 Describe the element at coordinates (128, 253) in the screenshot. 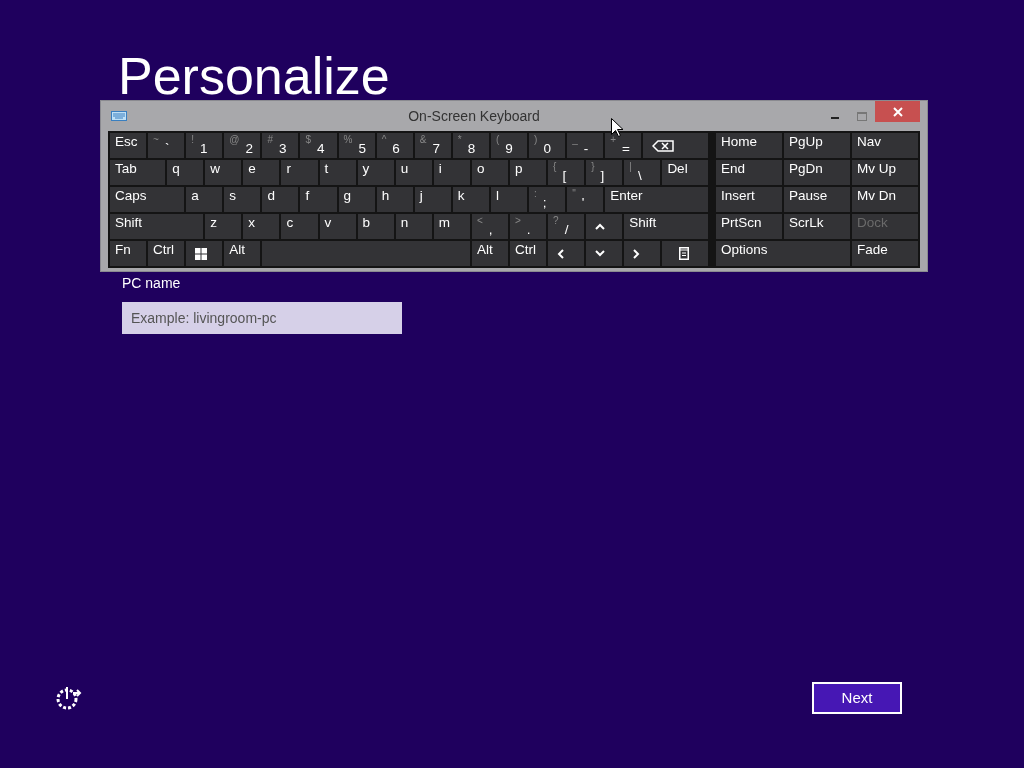

I see `keyboard-key: Fn` at that location.